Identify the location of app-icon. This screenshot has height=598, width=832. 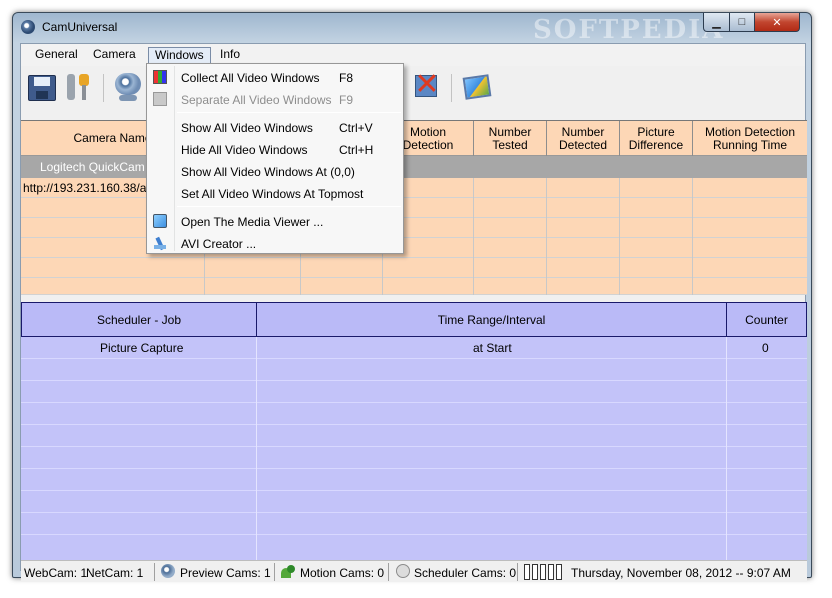
(28, 27).